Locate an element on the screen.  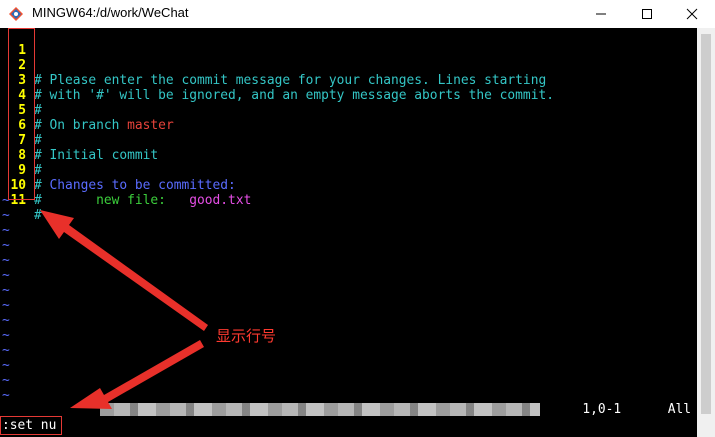
close-button is located at coordinates (692, 14).